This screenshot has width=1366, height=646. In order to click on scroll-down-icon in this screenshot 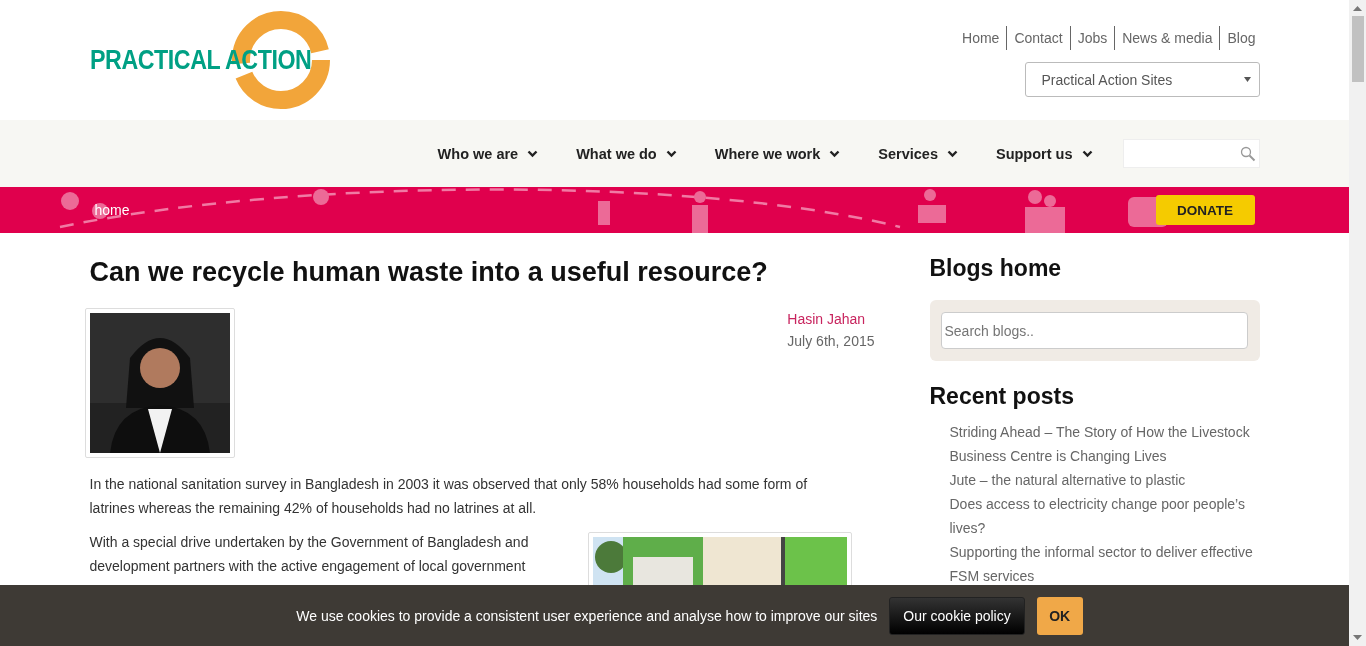, I will do `click(1357, 637)`.